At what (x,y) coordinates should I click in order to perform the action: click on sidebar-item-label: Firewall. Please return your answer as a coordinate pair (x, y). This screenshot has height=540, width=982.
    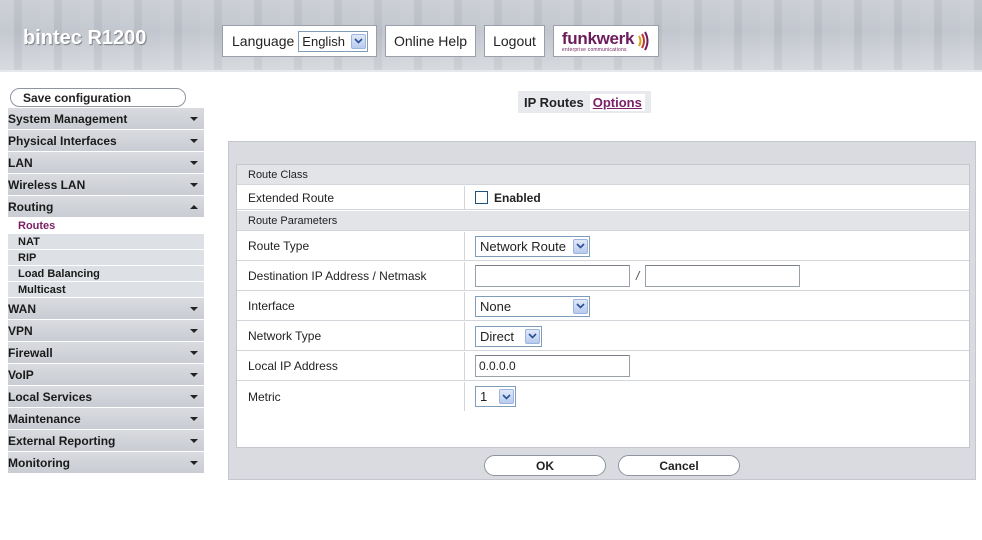
    Looking at the image, I should click on (30, 352).